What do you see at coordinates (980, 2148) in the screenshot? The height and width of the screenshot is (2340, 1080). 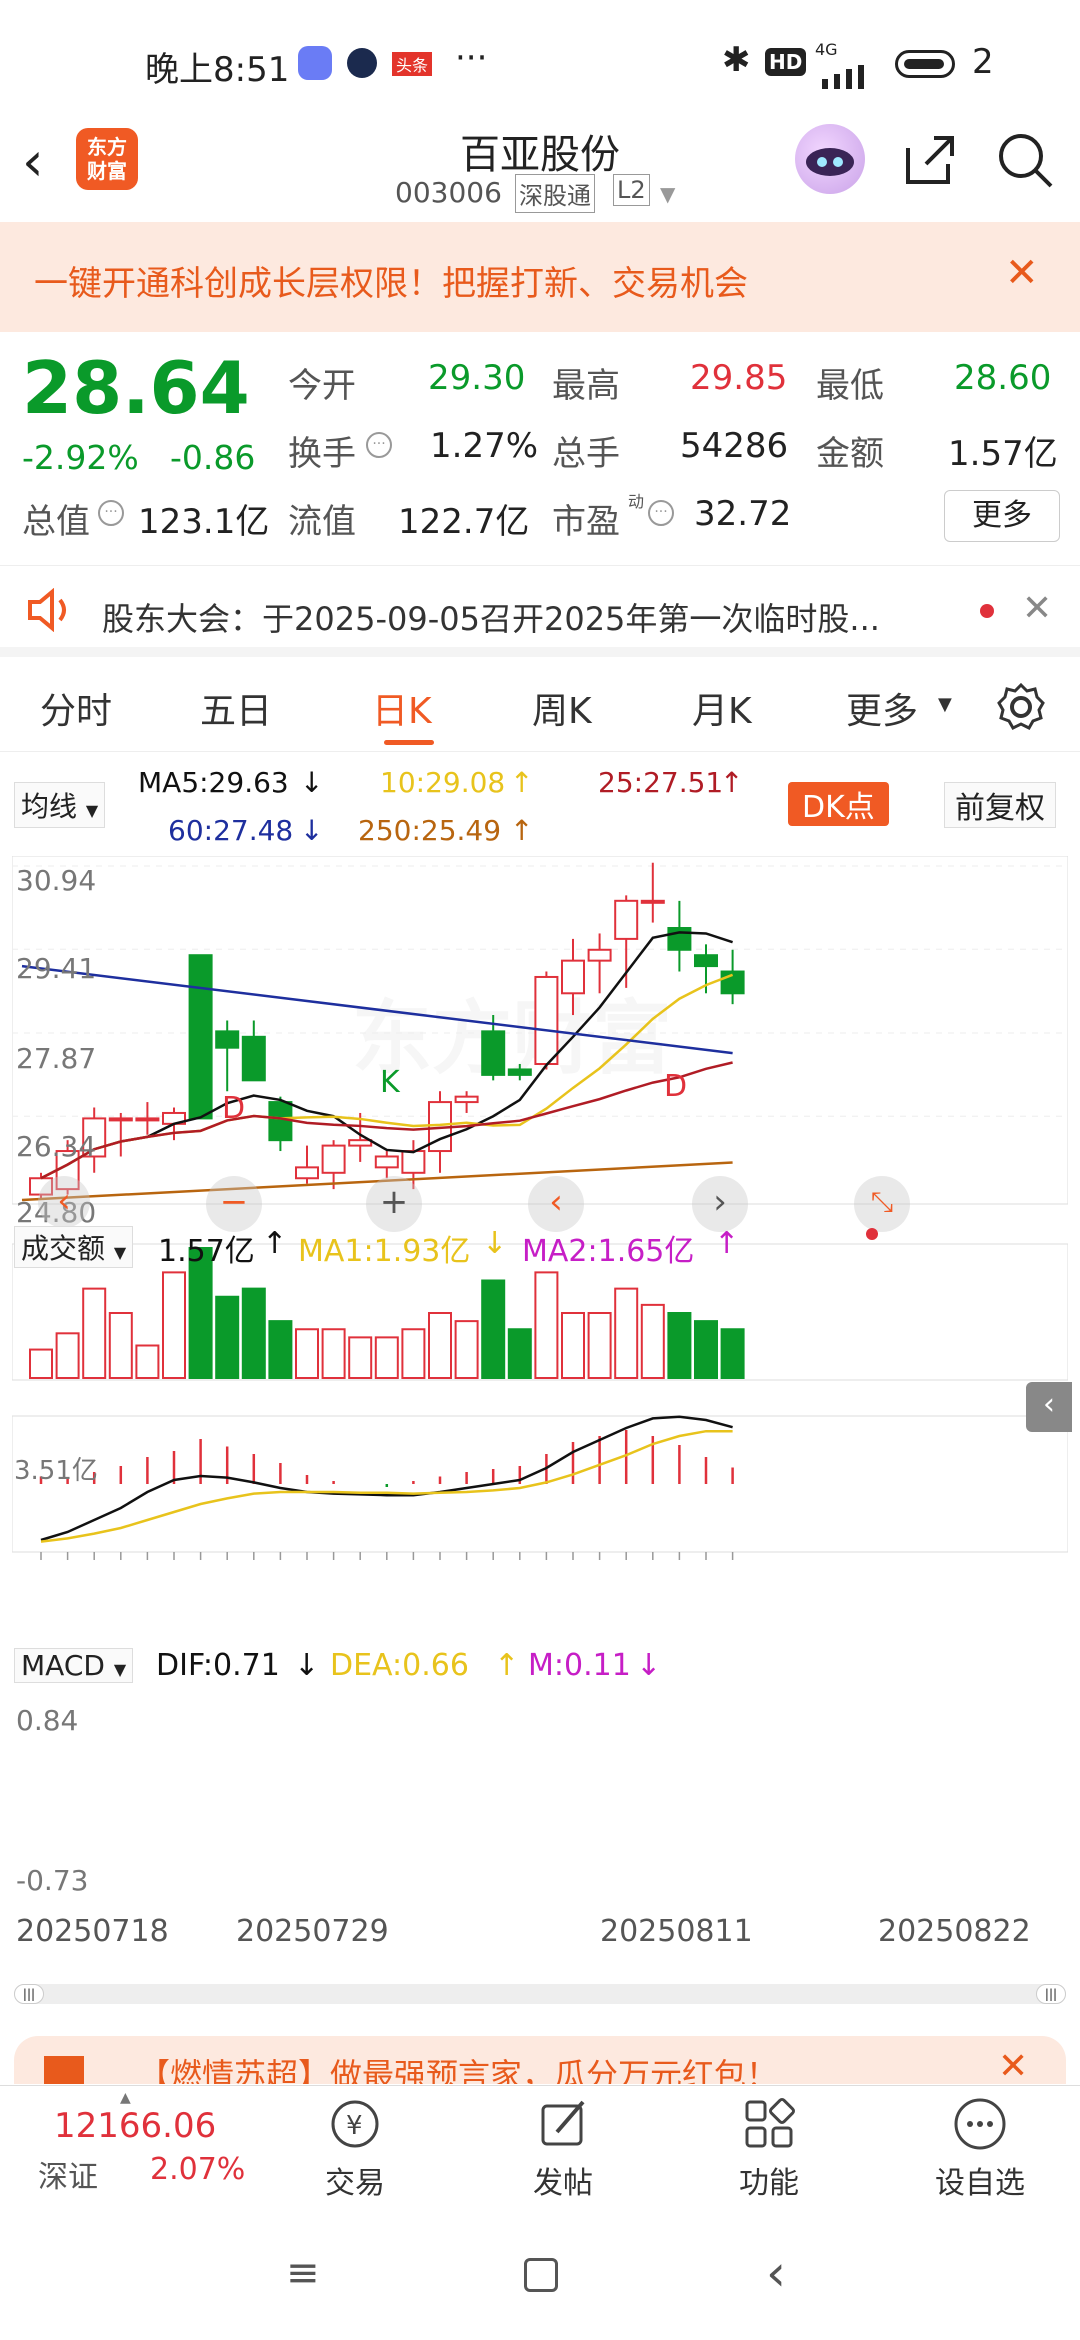 I see `nav-watchlist: 设自选` at bounding box center [980, 2148].